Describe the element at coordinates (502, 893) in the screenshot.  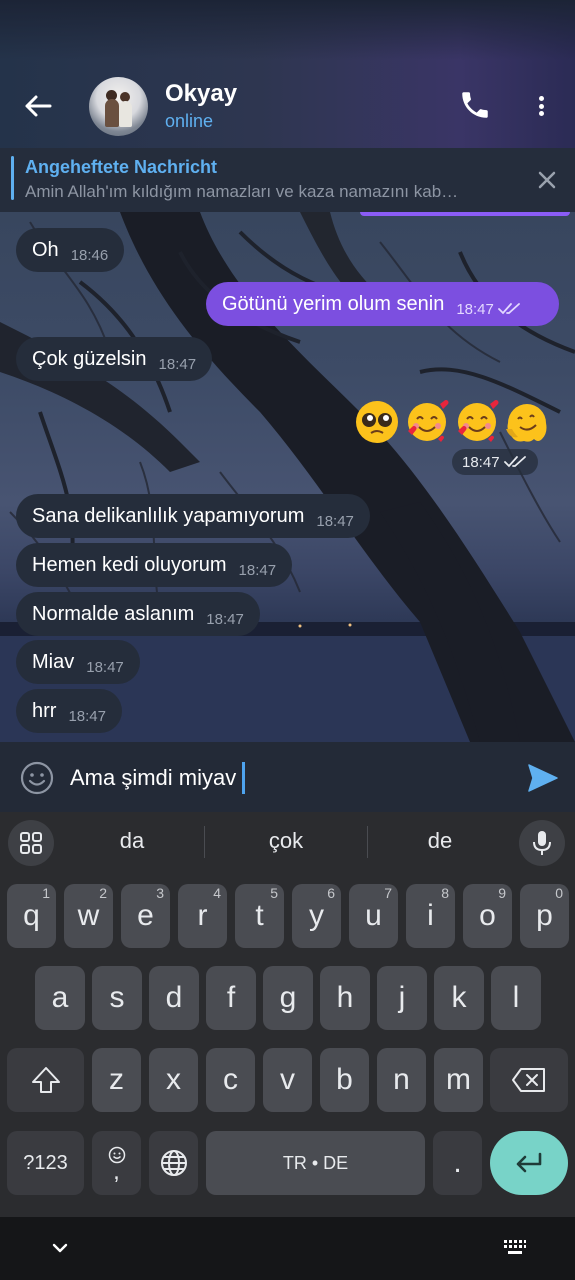
I see `key-number-hint: 9` at that location.